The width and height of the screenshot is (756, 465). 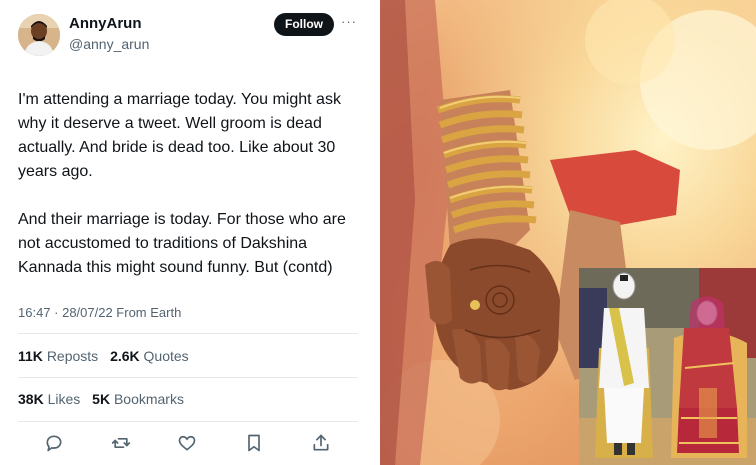 I want to click on handle: @anny_arun, so click(x=109, y=44).